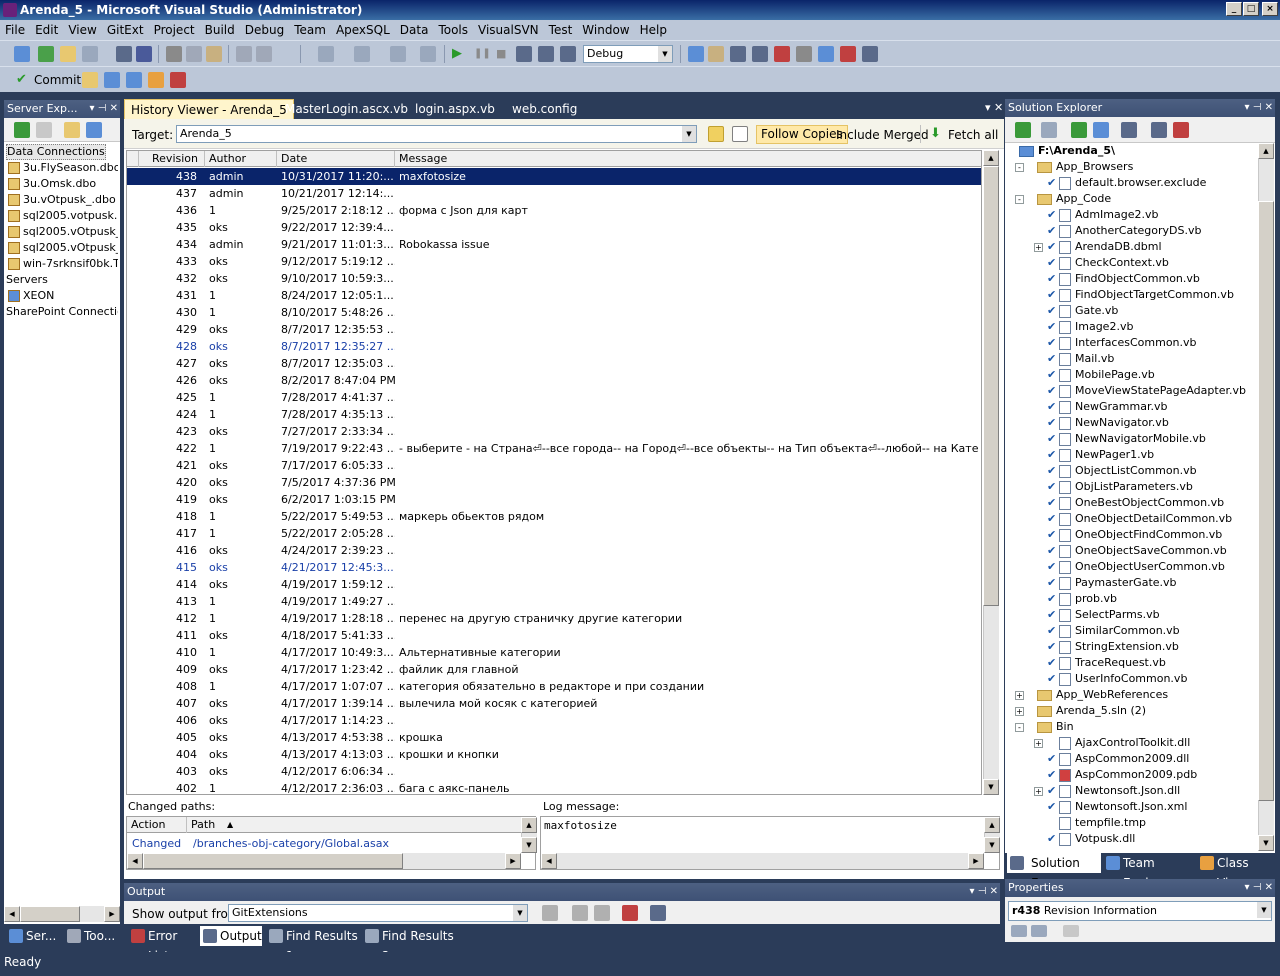 The width and height of the screenshot is (1280, 976). I want to click on comment-icon, so click(244, 54).